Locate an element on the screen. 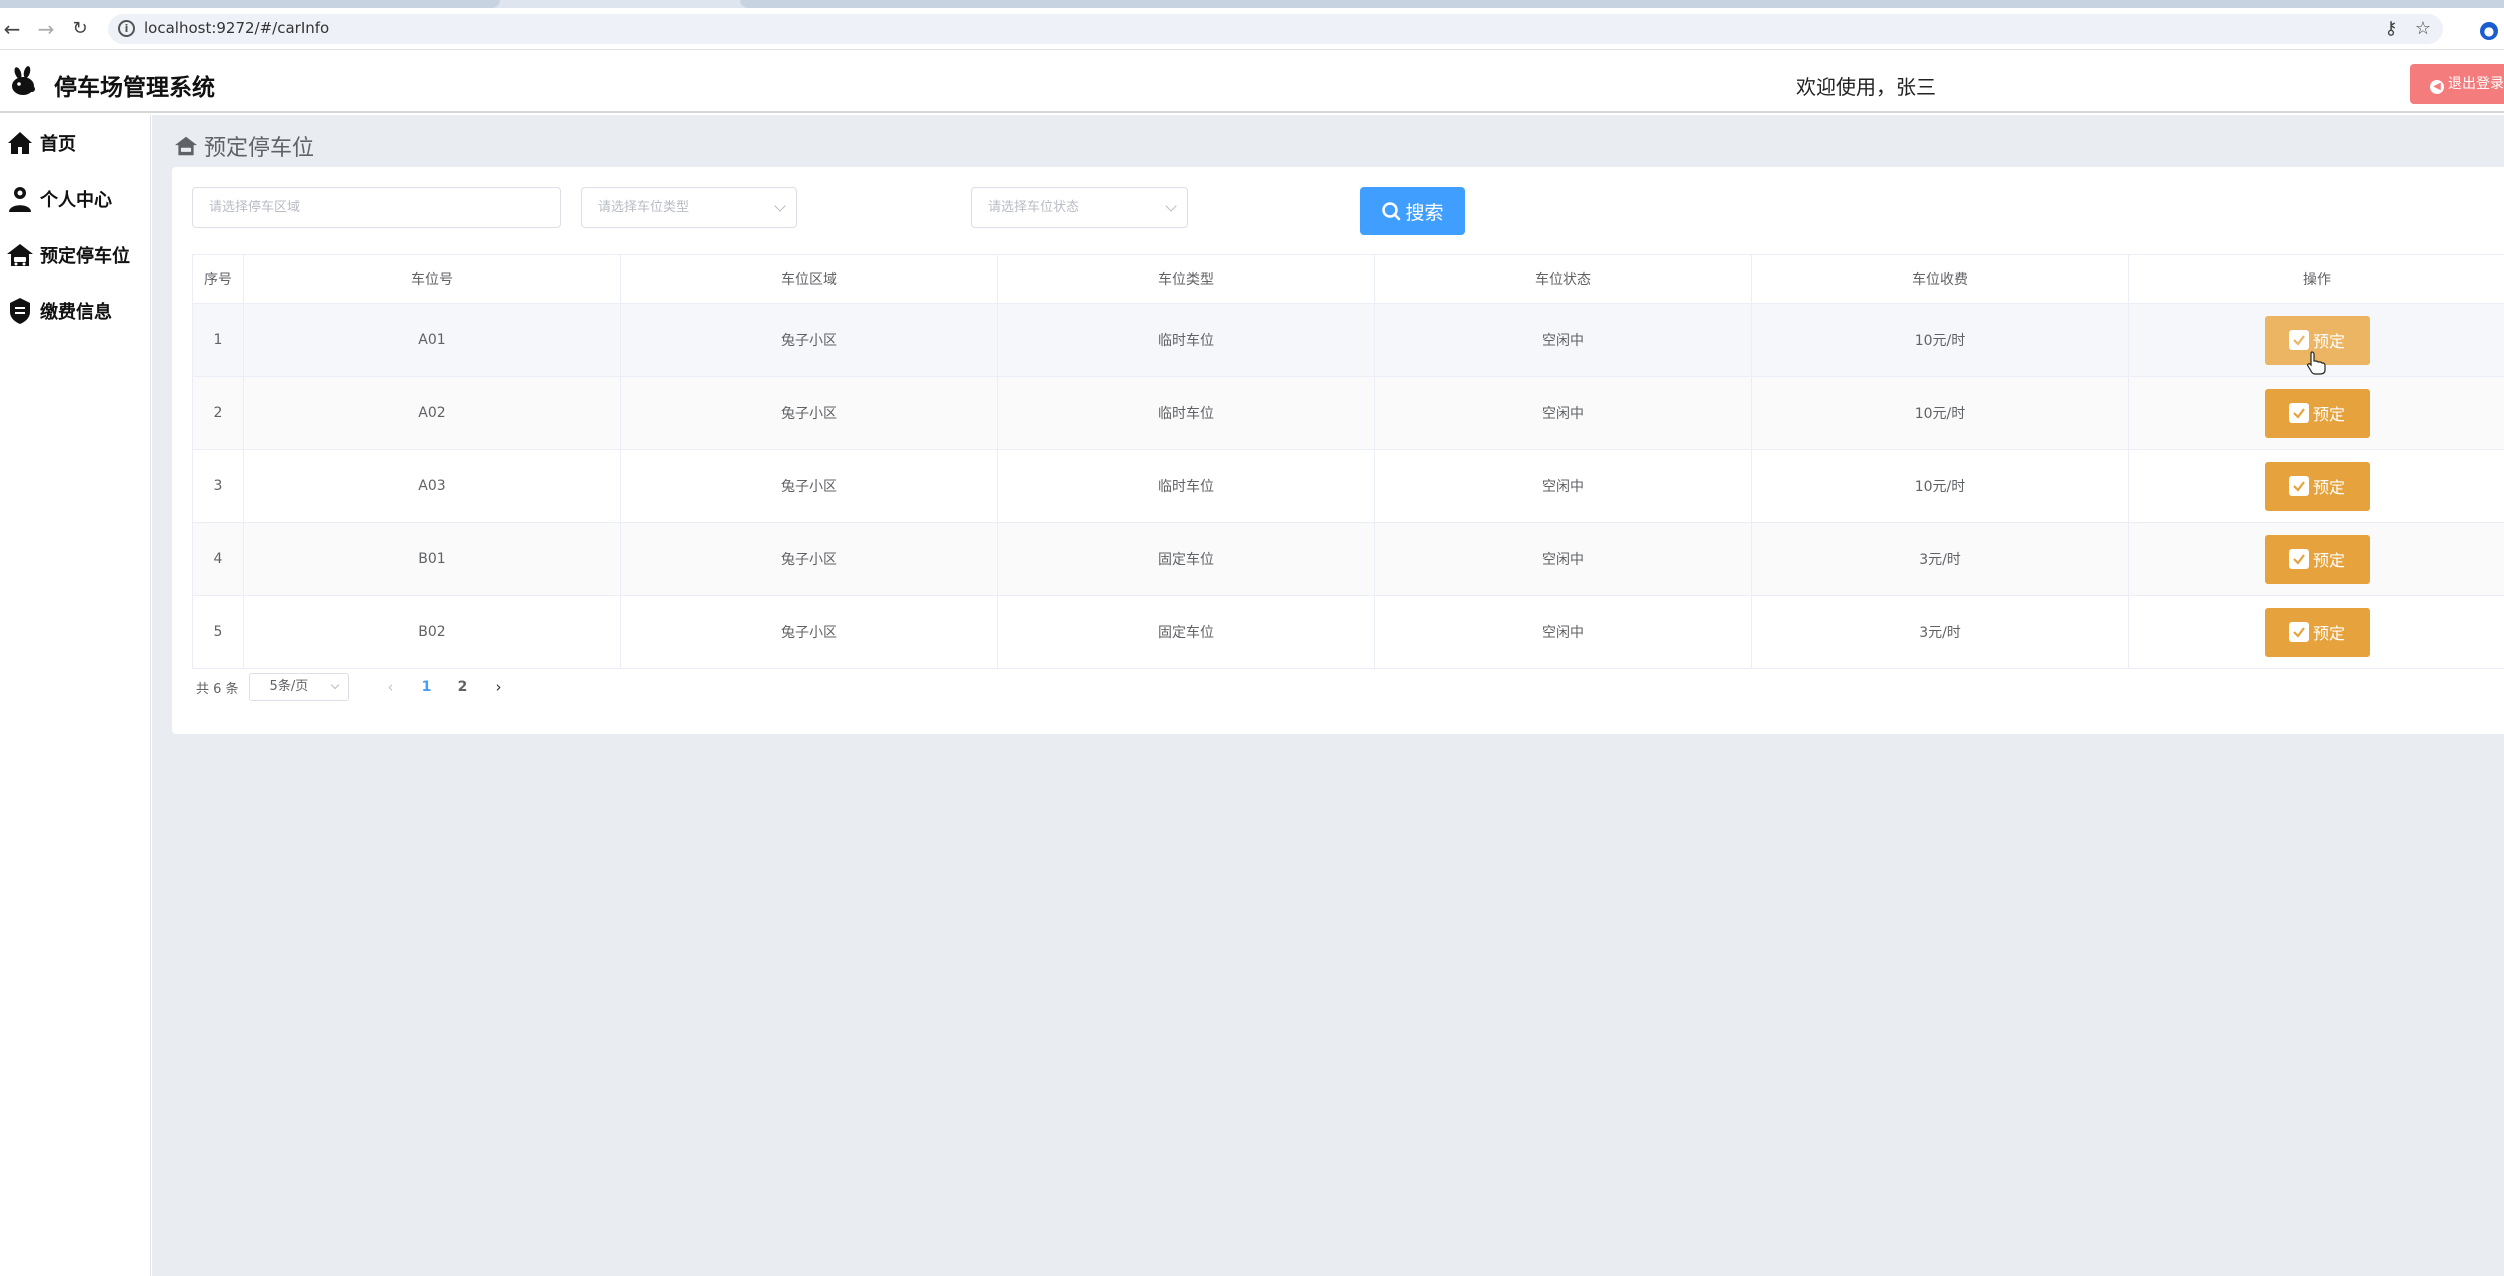 The width and height of the screenshot is (2504, 1276). logo-icon is located at coordinates (23, 80).